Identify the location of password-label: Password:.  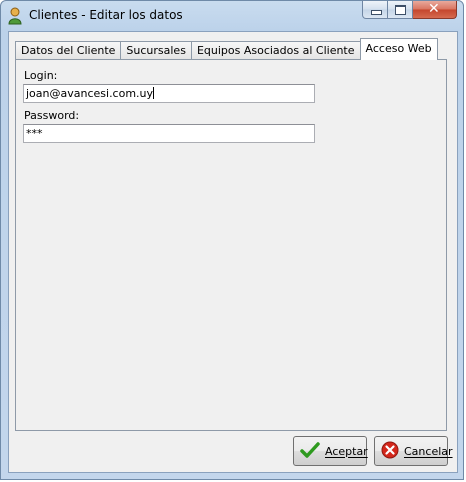
(52, 115).